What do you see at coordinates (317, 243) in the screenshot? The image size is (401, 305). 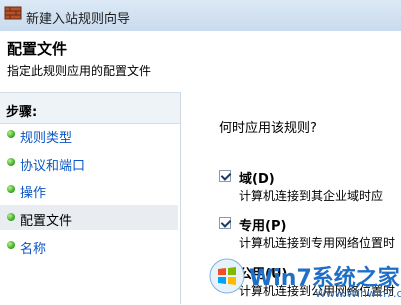 I see `private-description: 计算机连接到专用网络位置时` at bounding box center [317, 243].